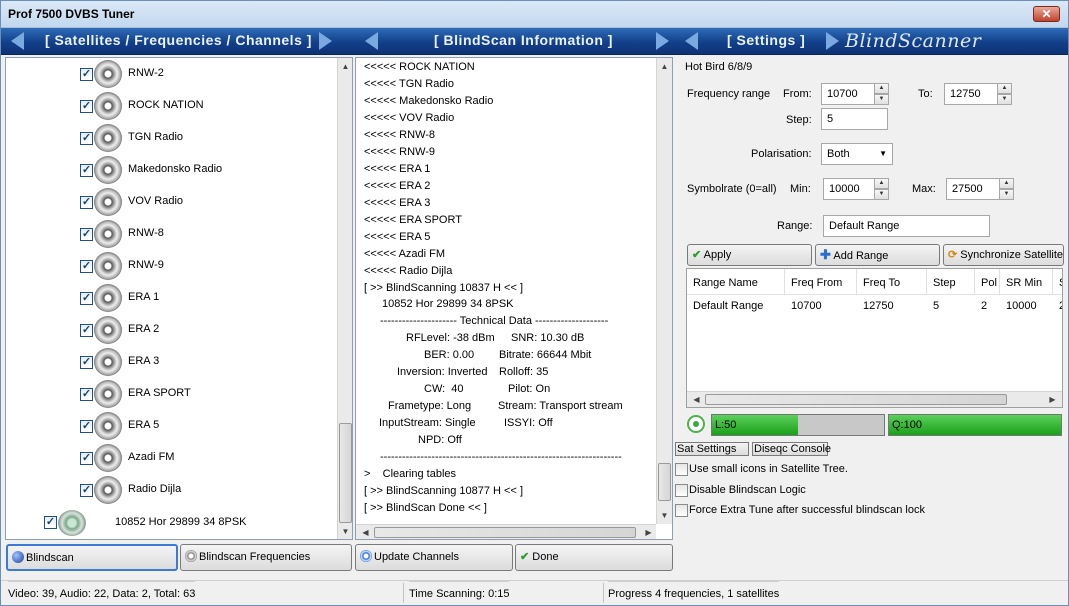 The width and height of the screenshot is (1069, 606). I want to click on sr-min-input: 10000, so click(849, 189).